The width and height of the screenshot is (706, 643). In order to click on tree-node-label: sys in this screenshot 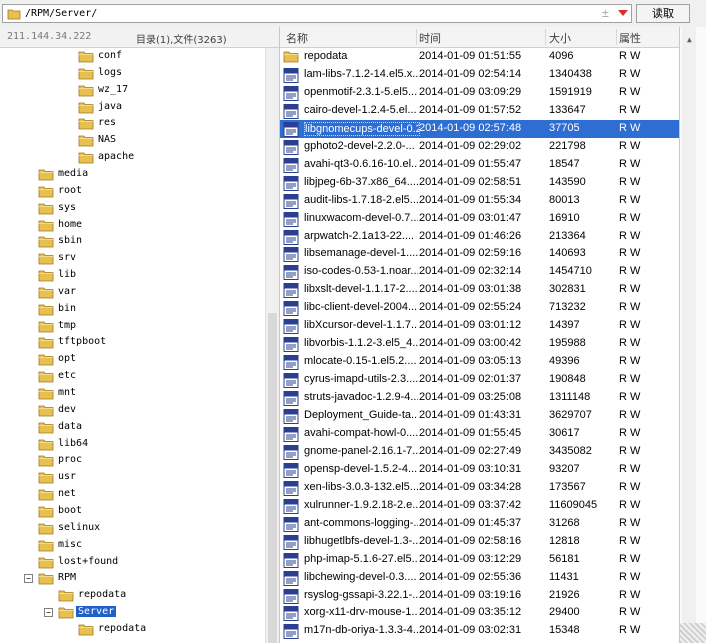, I will do `click(67, 207)`.